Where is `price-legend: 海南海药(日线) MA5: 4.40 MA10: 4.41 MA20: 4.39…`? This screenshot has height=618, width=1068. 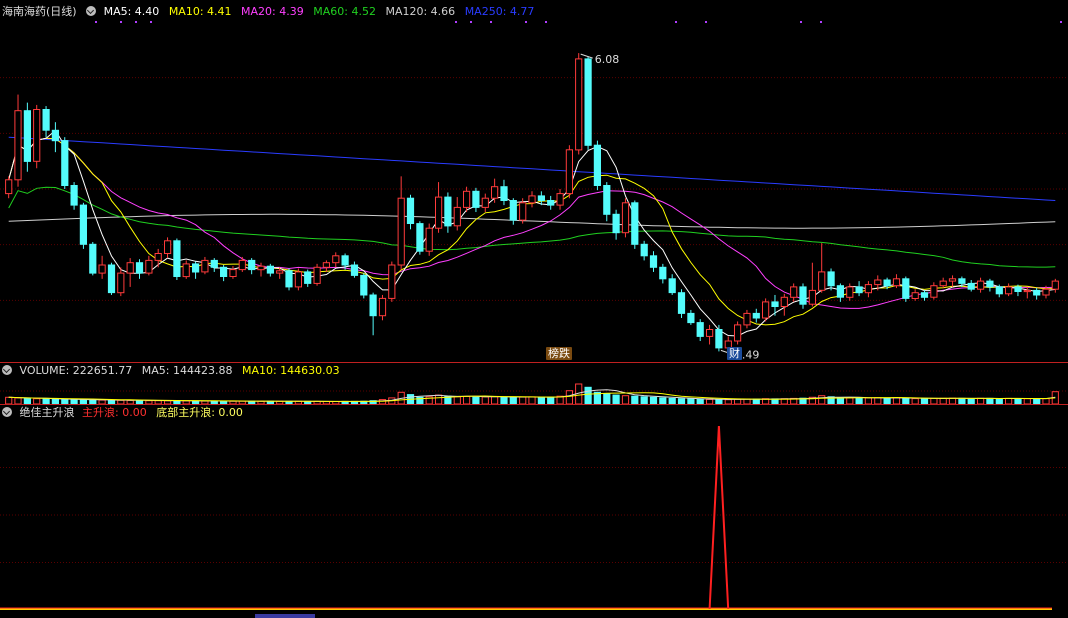 price-legend: 海南海药(日线) MA5: 4.40 MA10: 4.41 MA20: 4.39… is located at coordinates (271, 12).